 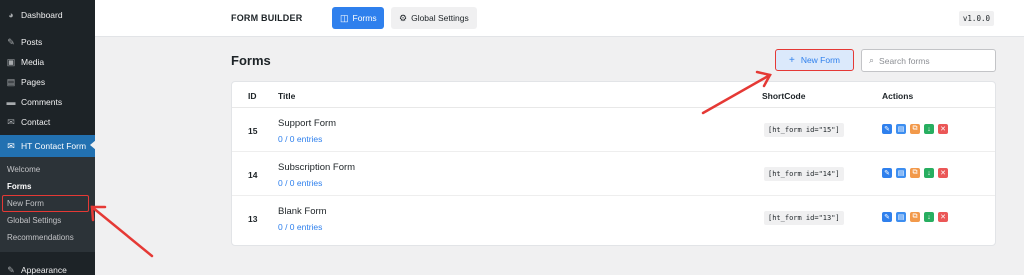 I want to click on arrow-to-new-form-button, so click(x=736, y=94).